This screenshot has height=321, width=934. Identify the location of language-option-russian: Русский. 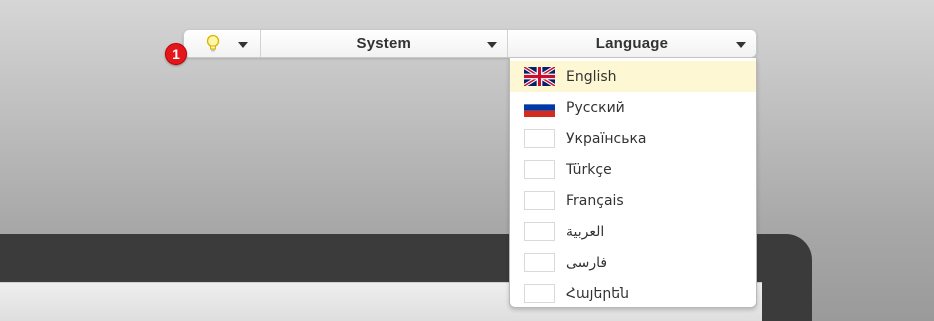
(633, 107).